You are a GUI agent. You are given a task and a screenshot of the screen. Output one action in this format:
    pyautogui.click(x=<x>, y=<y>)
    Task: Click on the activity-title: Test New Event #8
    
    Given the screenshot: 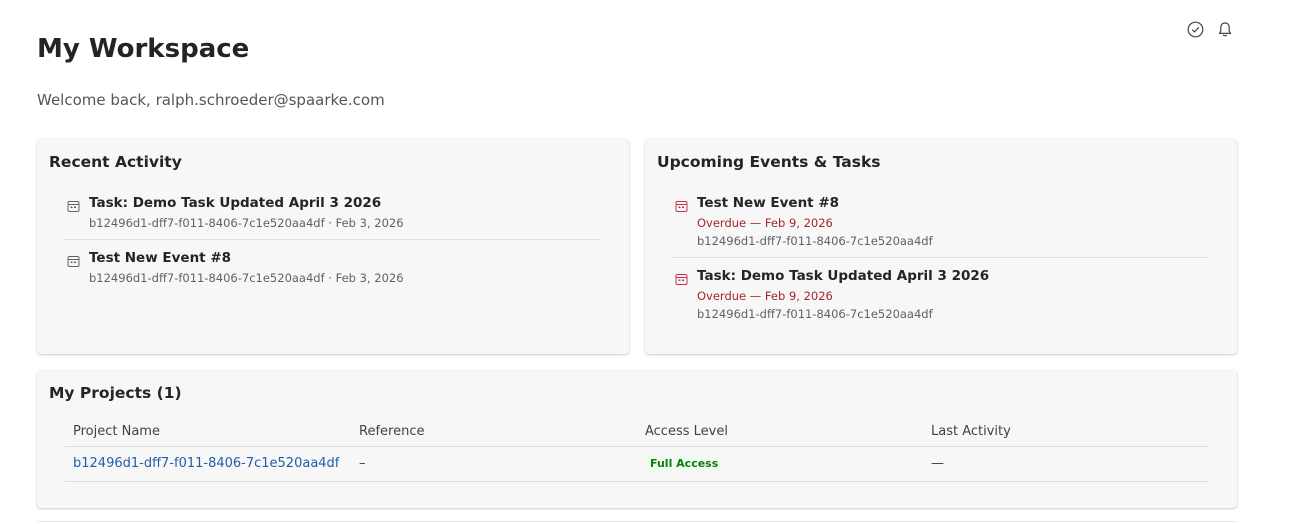 What is the action you would take?
    pyautogui.click(x=160, y=258)
    